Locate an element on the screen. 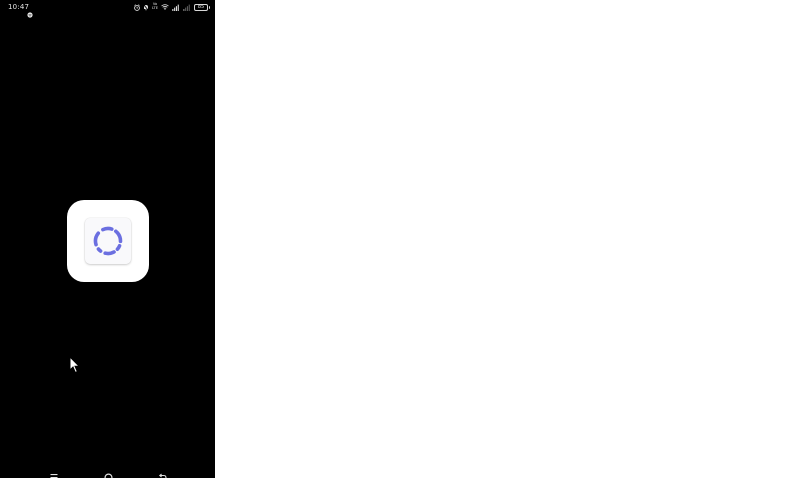 The height and width of the screenshot is (483, 797). emoji-notification-icon is located at coordinates (30, 12).